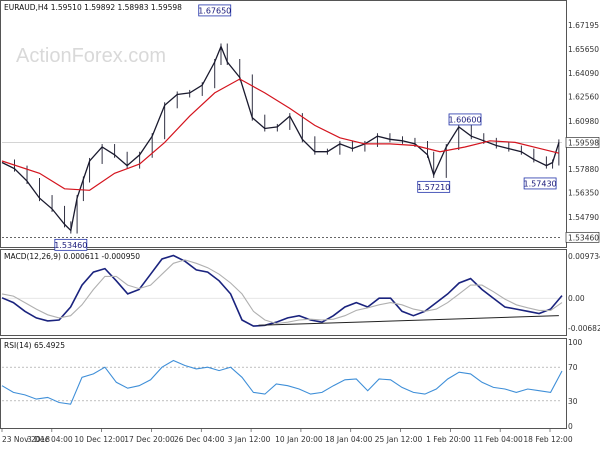  Describe the element at coordinates (149, 439) in the screenshot. I see `x-tick-label: 17 Dec 20:00` at that location.